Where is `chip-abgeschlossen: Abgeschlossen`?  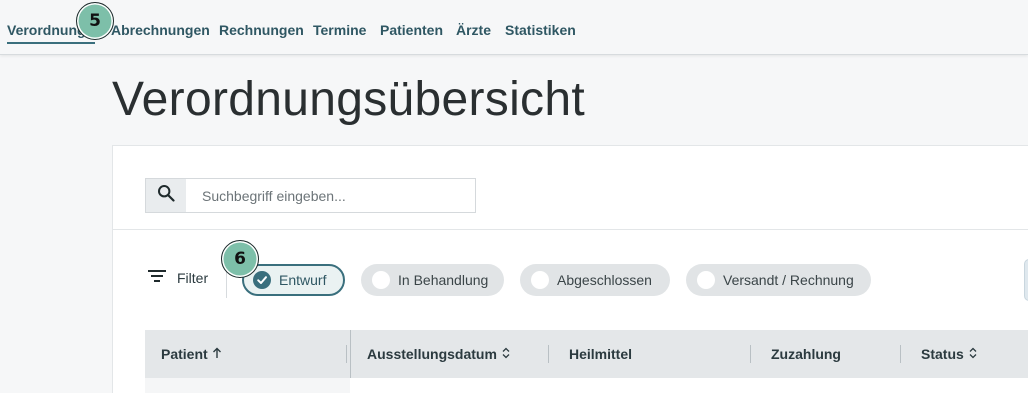 chip-abgeschlossen: Abgeschlossen is located at coordinates (595, 280).